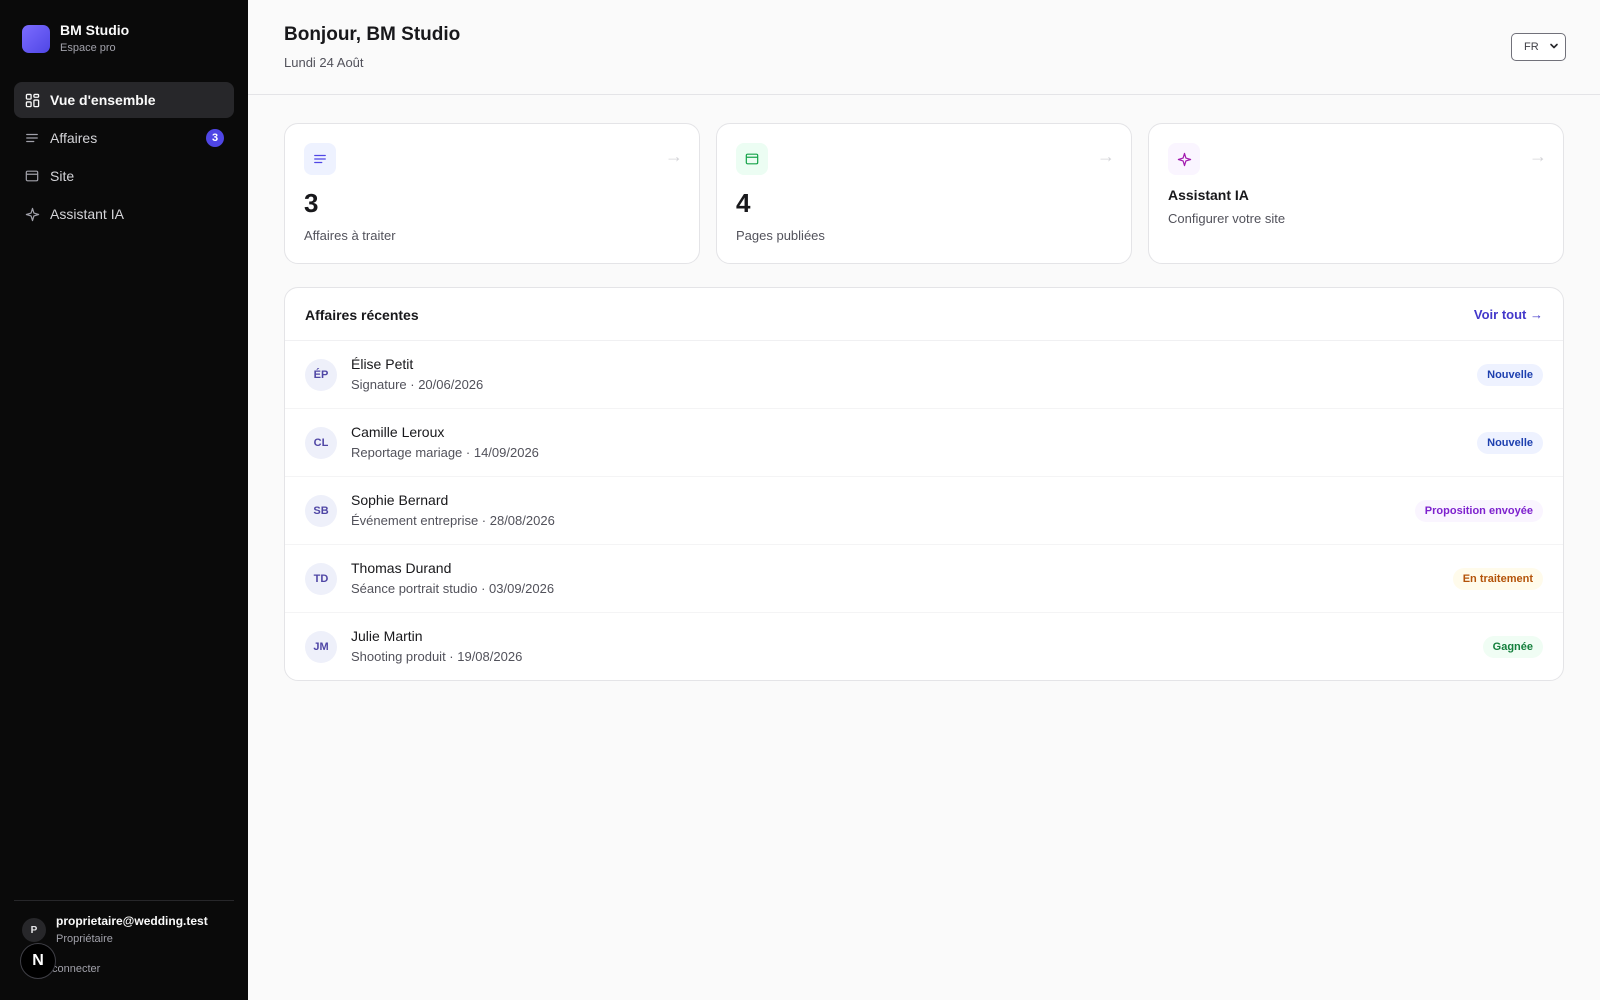 Image resolution: width=1600 pixels, height=1000 pixels. What do you see at coordinates (95, 30) in the screenshot?
I see `brand-name: BM Studio` at bounding box center [95, 30].